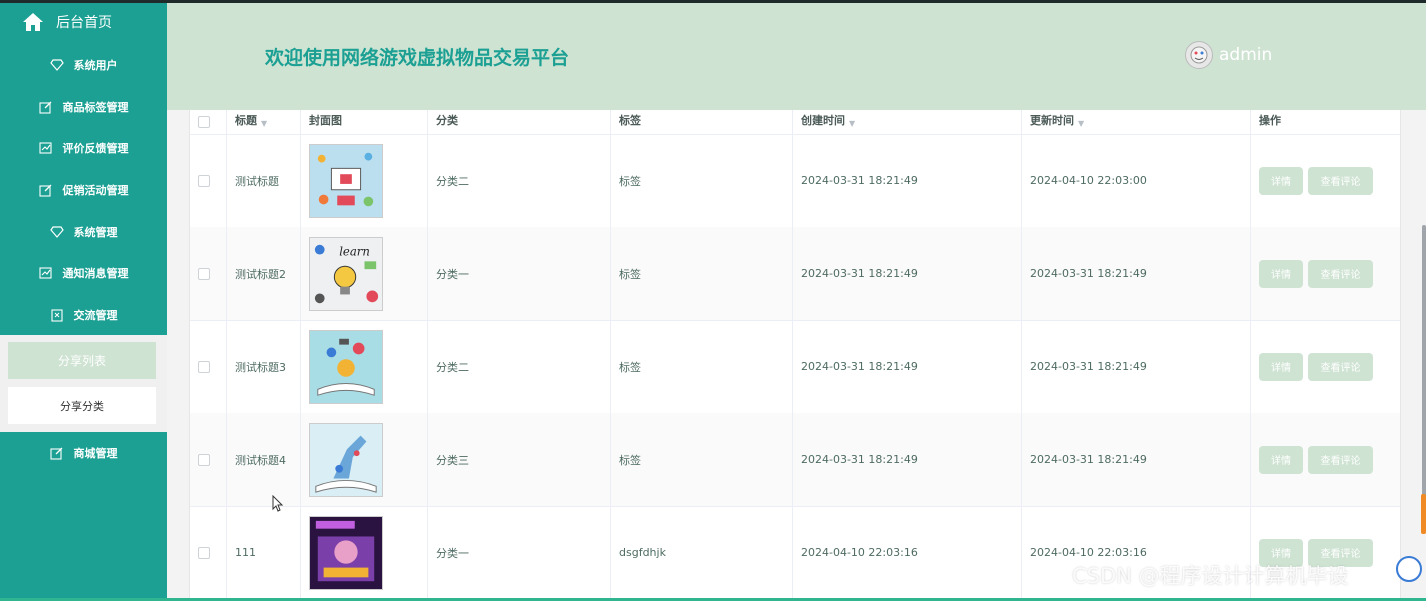  What do you see at coordinates (702, 552) in the screenshot?
I see `cell-tag: dsgfdhjk` at bounding box center [702, 552].